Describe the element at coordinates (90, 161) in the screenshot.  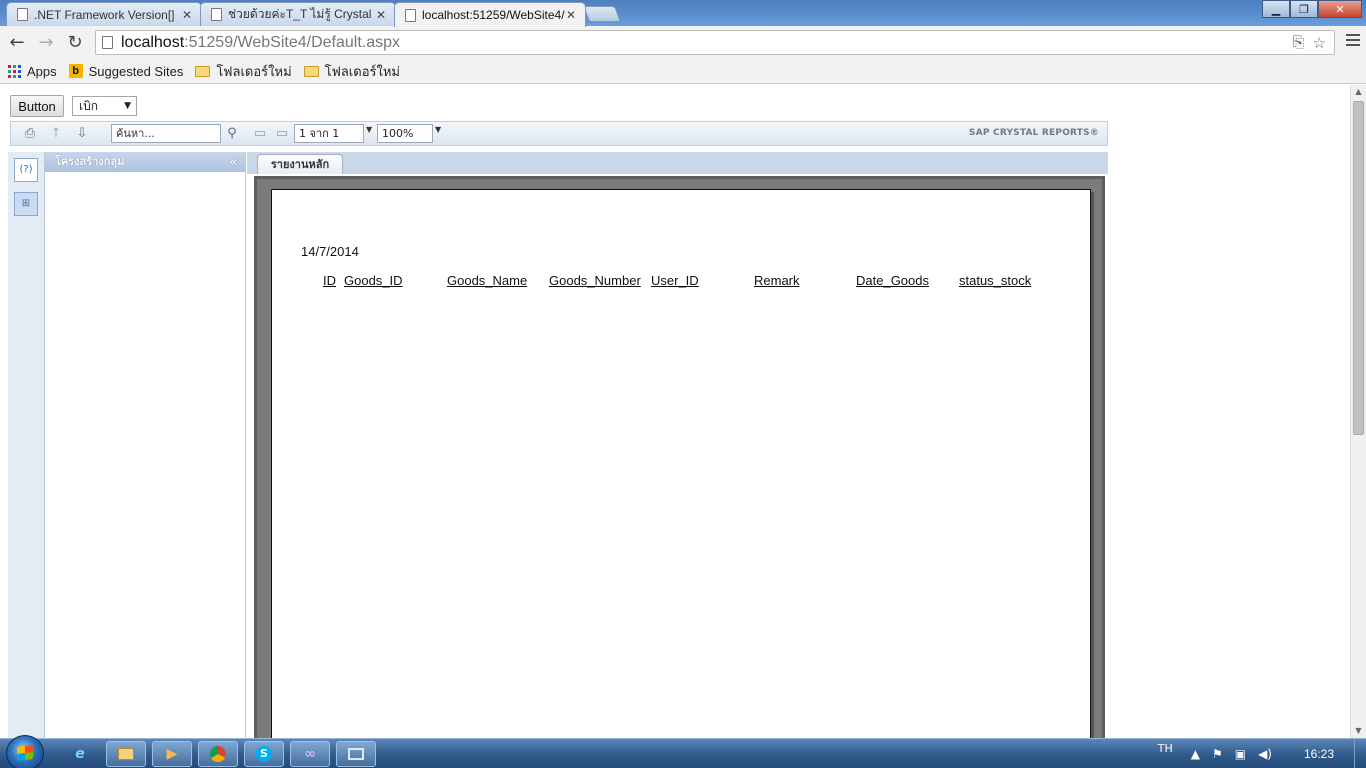
I see `group-tree-title: โครงสร้างกลุ่ม` at that location.